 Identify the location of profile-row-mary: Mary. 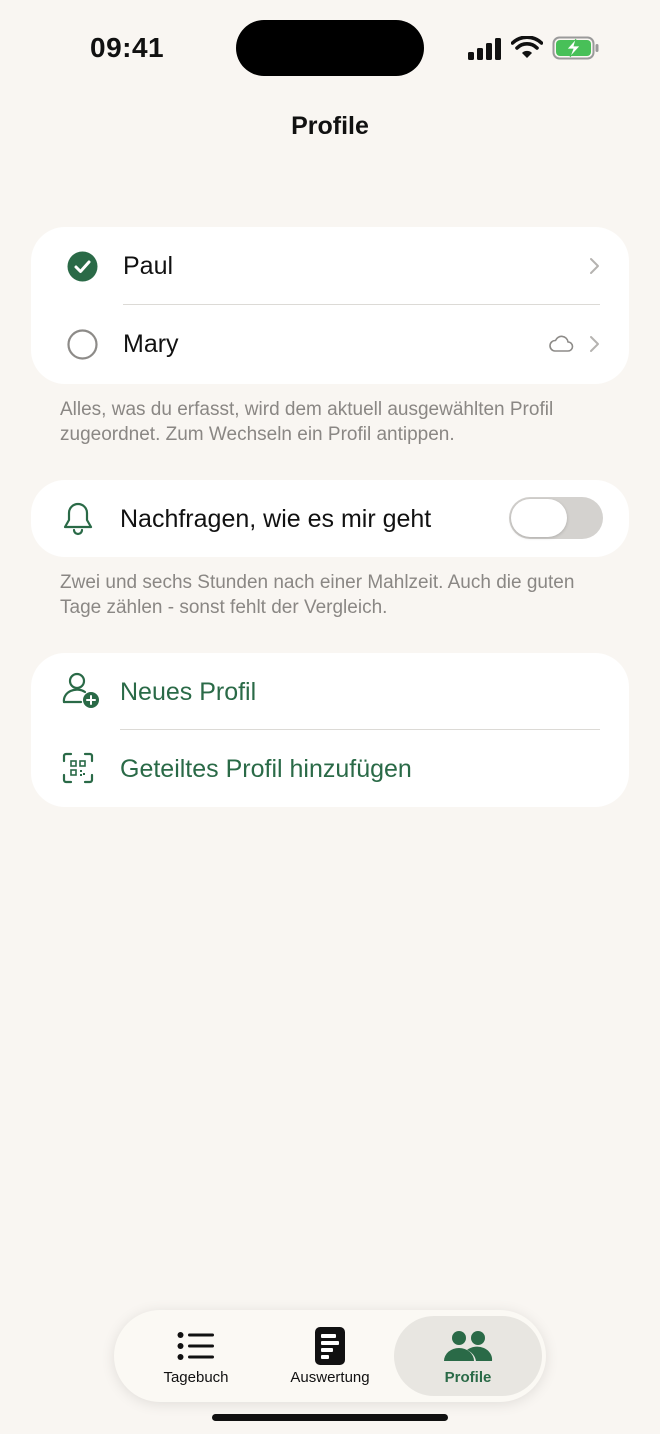
(330, 344).